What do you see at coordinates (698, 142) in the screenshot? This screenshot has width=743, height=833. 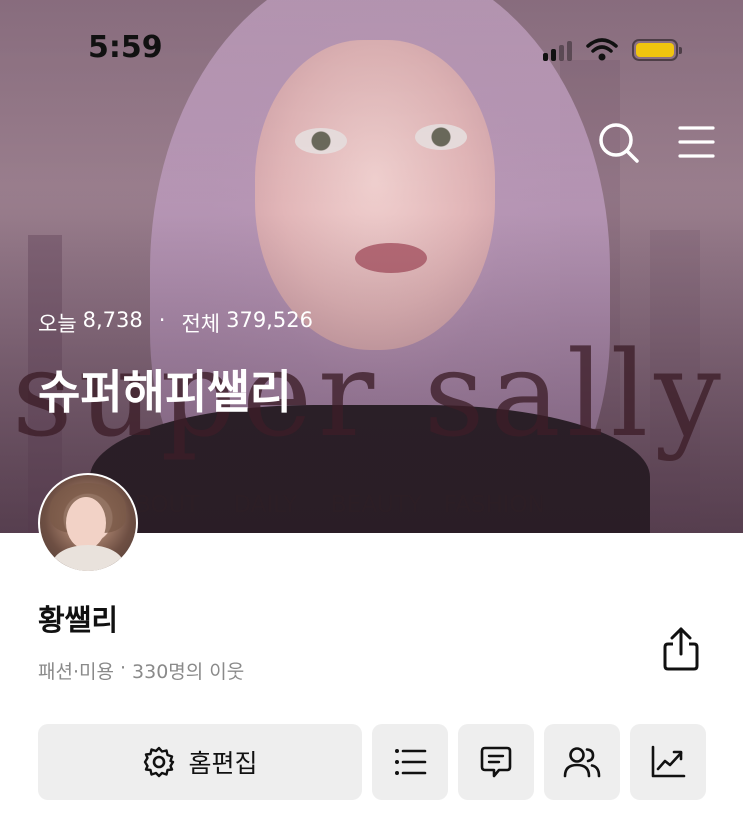 I see `hamburger-menu-icon` at bounding box center [698, 142].